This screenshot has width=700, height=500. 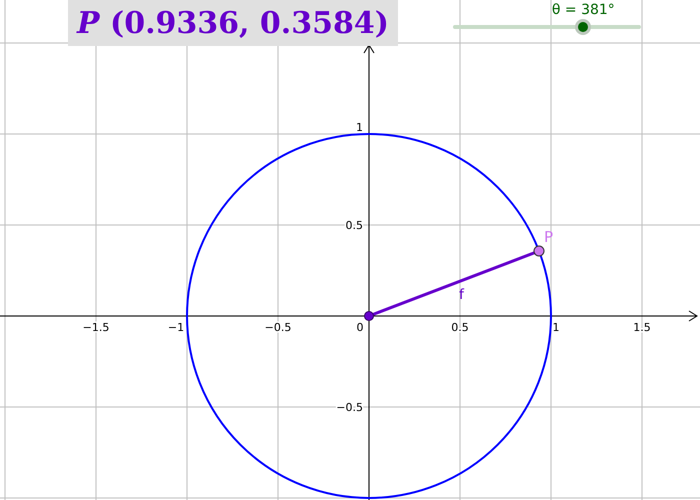 I want to click on x-tick-label: 1.5, so click(x=642, y=327).